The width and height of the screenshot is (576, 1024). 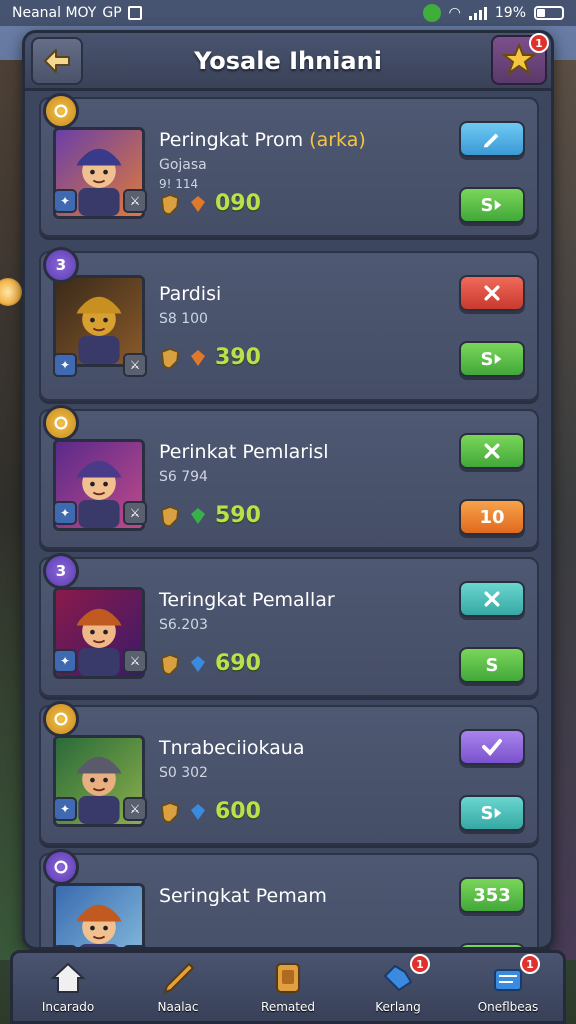 What do you see at coordinates (549, 13) in the screenshot?
I see `battery-icon` at bounding box center [549, 13].